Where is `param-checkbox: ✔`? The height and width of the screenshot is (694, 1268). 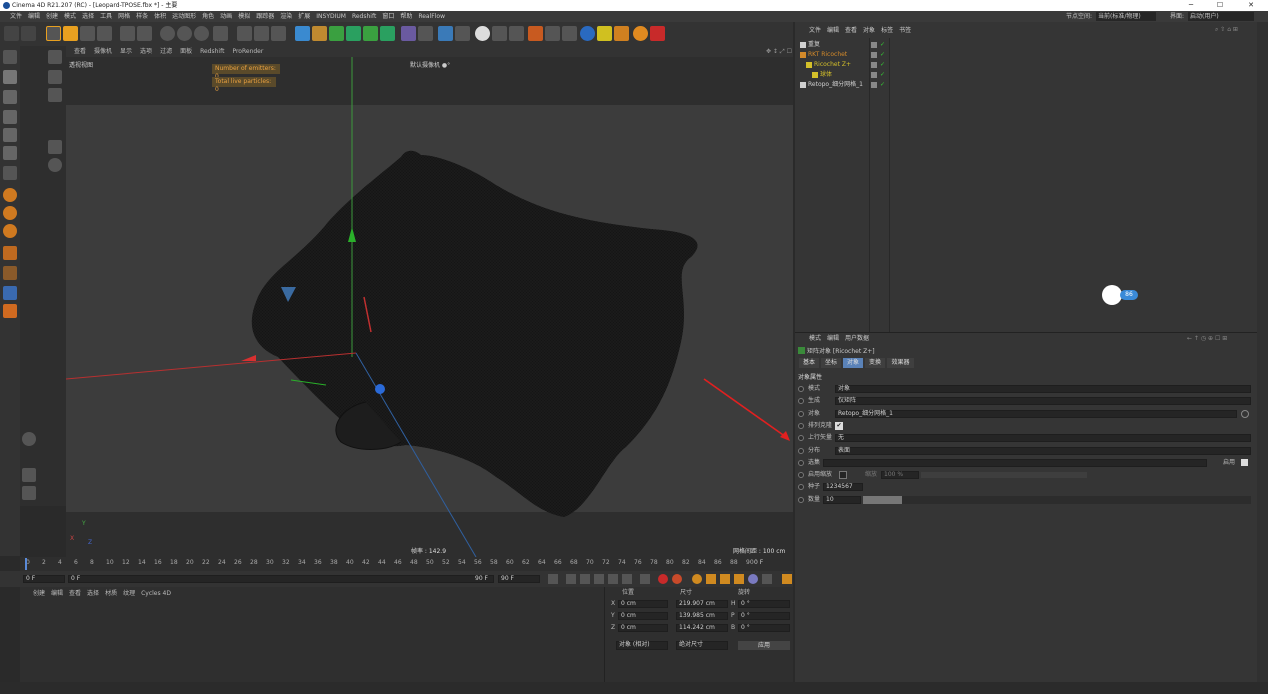
param-checkbox: ✔ is located at coordinates (839, 425).